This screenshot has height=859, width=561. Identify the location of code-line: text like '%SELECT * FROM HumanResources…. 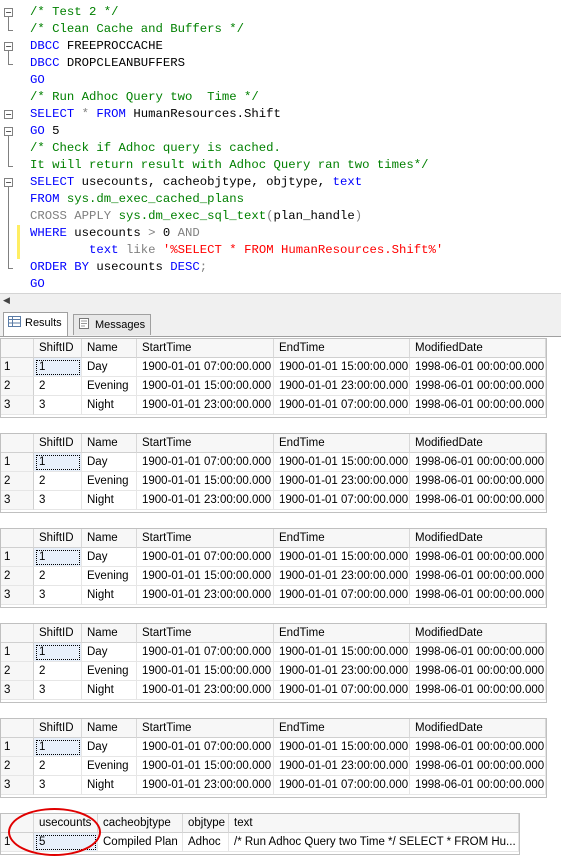
(236, 250).